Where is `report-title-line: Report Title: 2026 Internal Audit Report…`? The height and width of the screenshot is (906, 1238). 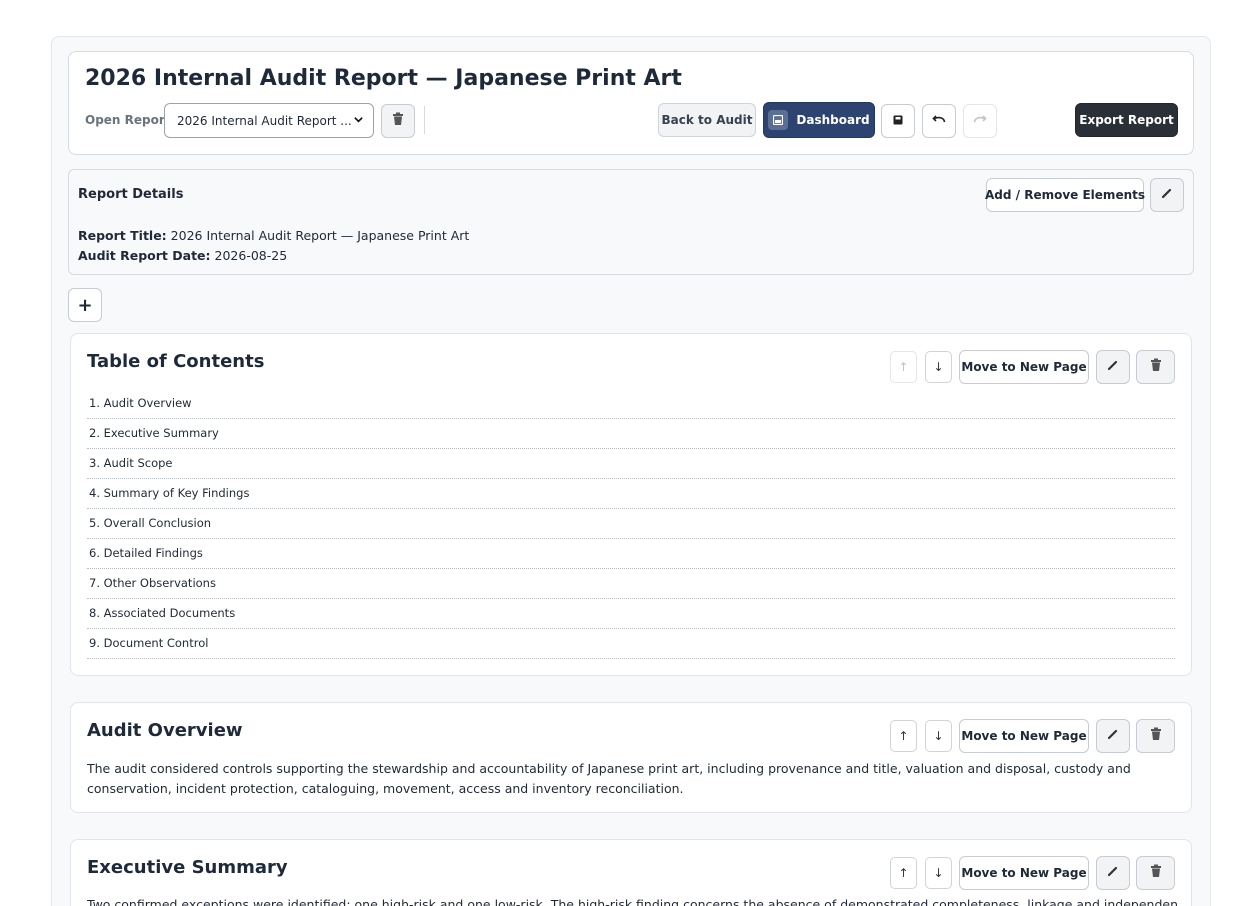
report-title-line: Report Title: 2026 Internal Audit Report… is located at coordinates (273, 235).